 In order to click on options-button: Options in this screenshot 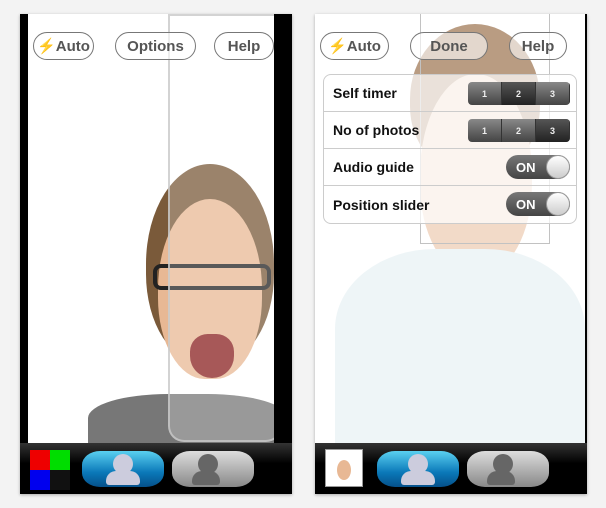, I will do `click(155, 46)`.